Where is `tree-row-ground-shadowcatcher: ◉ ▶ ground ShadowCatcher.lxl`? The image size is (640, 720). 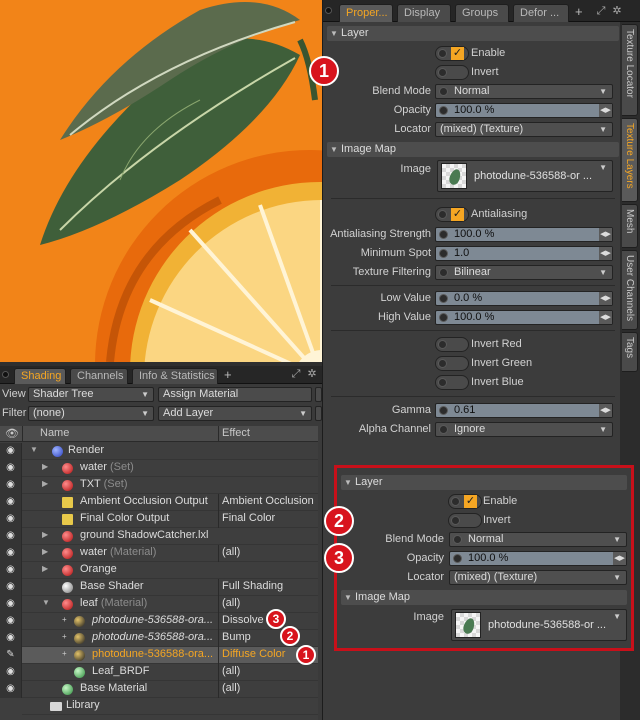
tree-row-ground-shadowcatcher: ◉ ▶ ground ShadowCatcher.lxl is located at coordinates (159, 536).